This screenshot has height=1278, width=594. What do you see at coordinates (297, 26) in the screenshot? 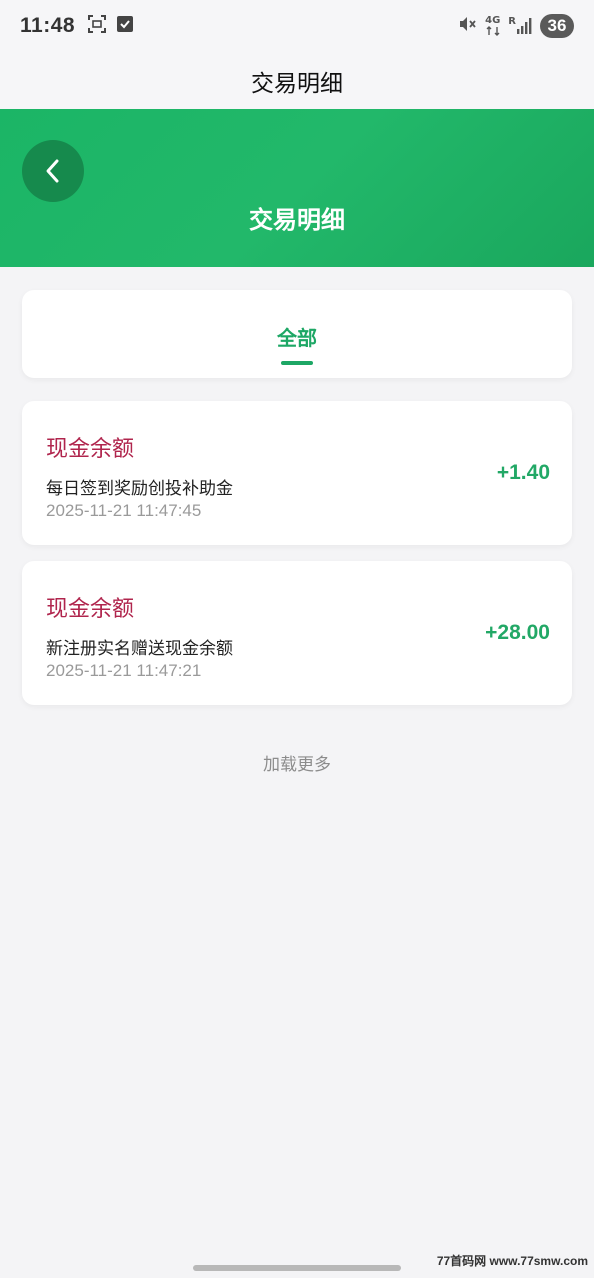
I see `status-bar: 11:48 4G R 36` at bounding box center [297, 26].